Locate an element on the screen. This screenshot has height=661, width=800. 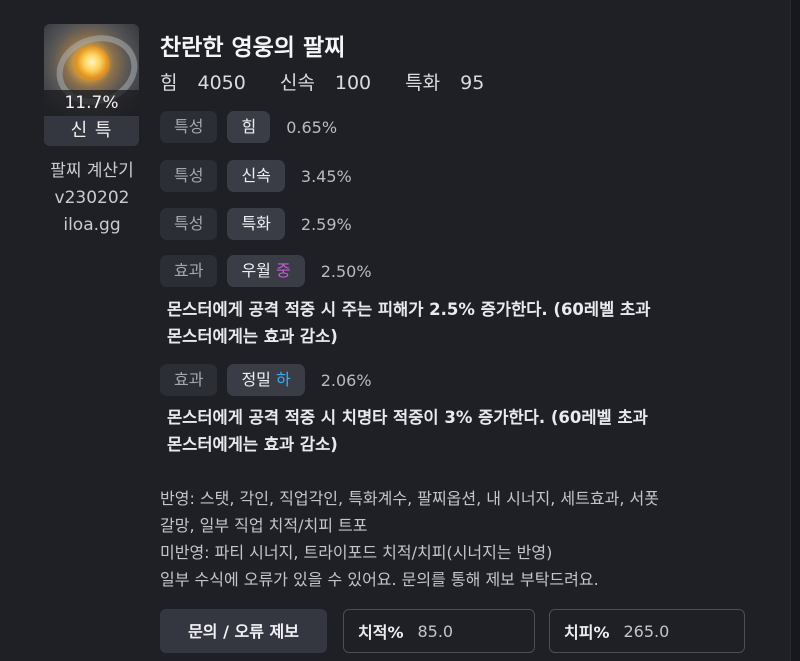
note-line: 갈망, 일부 직업 치적/치피 트포 is located at coordinates (264, 525).